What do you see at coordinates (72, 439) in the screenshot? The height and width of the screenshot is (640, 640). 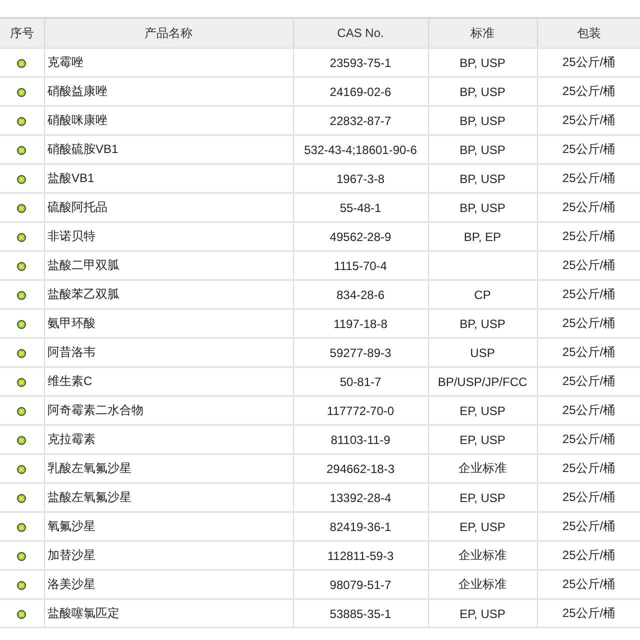 I see `product-name: 克拉霉素` at bounding box center [72, 439].